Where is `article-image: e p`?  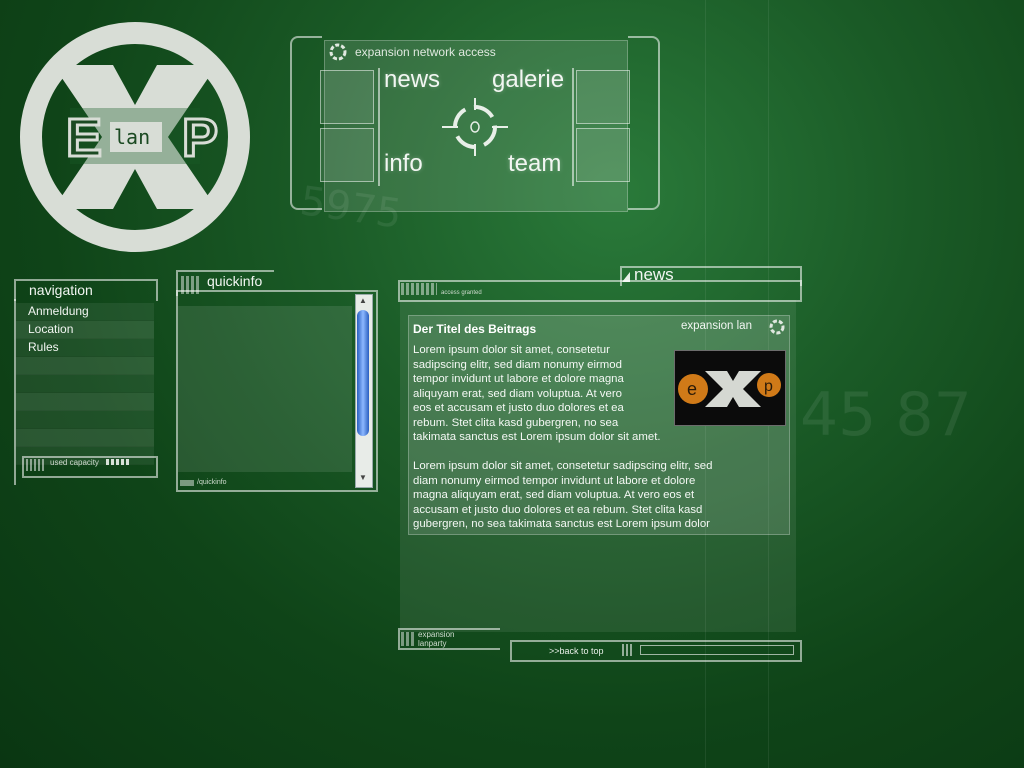 article-image: e p is located at coordinates (730, 388).